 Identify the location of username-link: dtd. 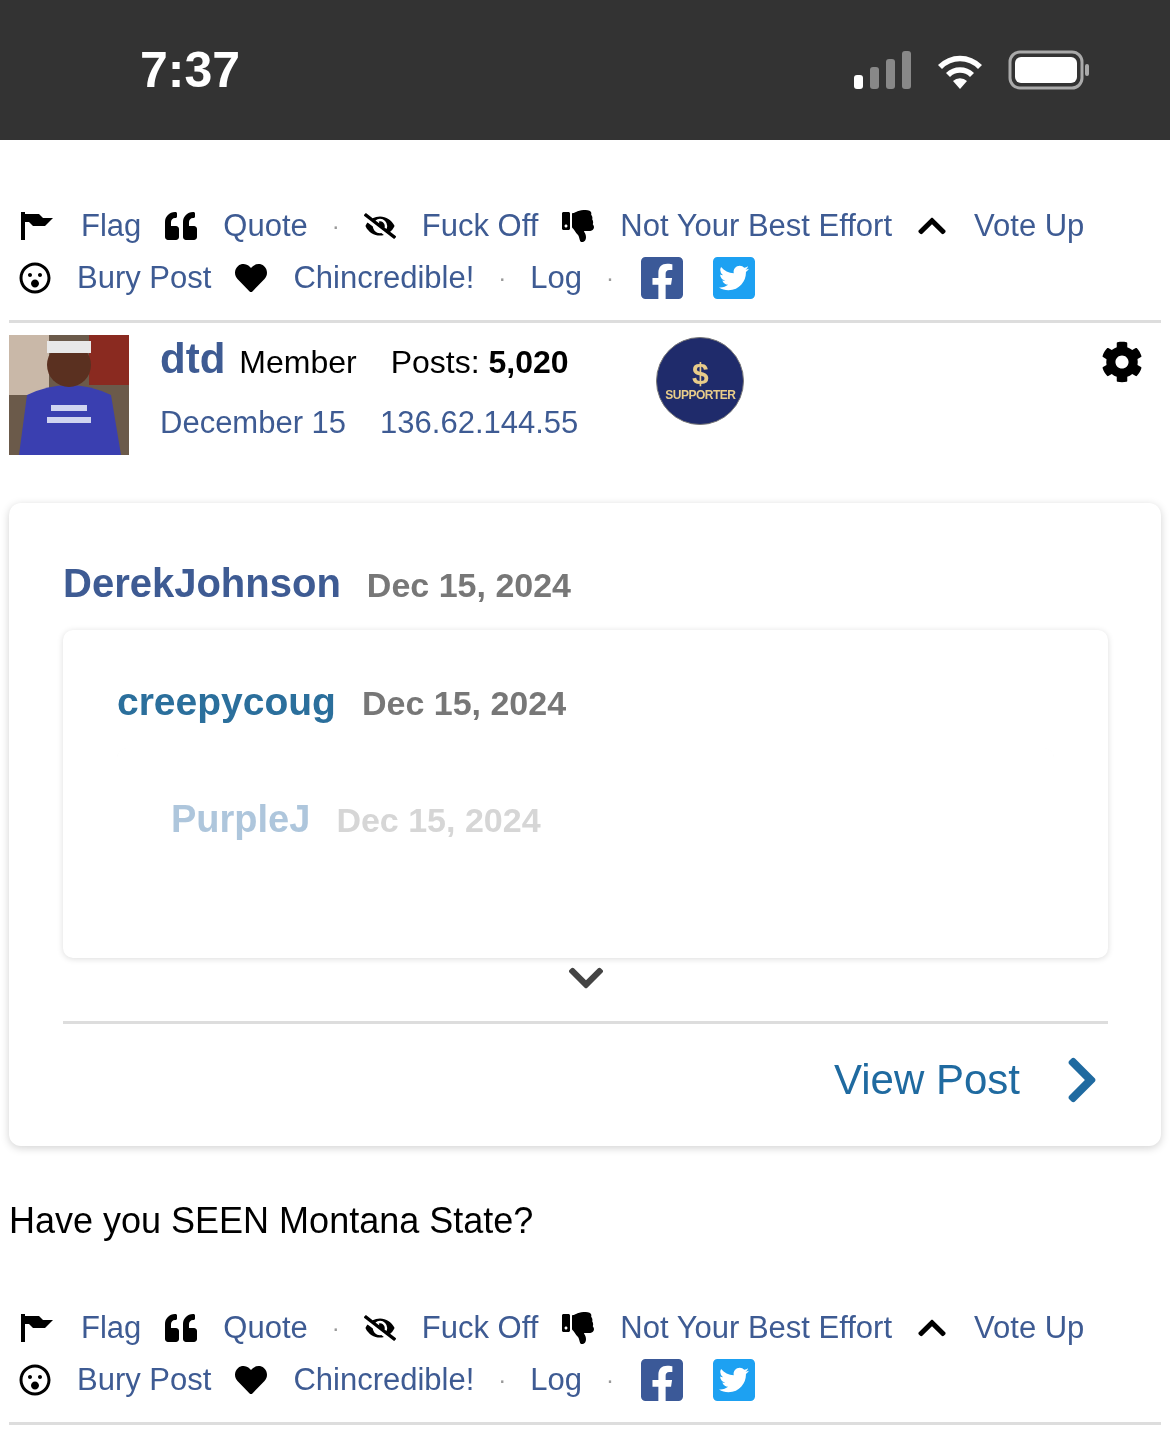
(193, 359).